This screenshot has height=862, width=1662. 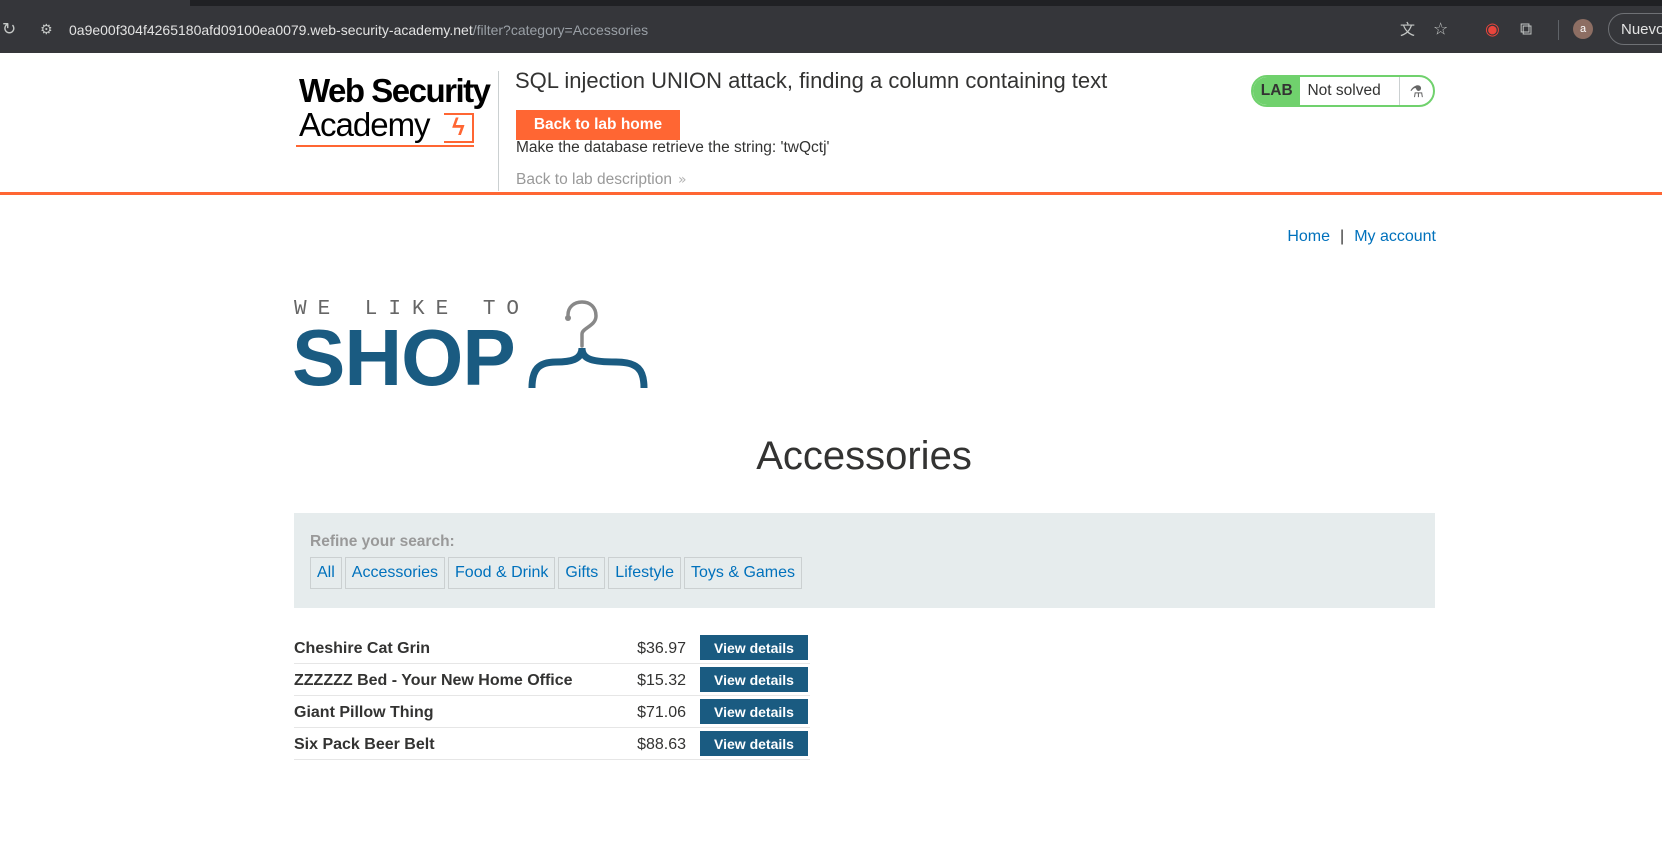 What do you see at coordinates (1308, 236) in the screenshot?
I see `nav-home-link: Home` at bounding box center [1308, 236].